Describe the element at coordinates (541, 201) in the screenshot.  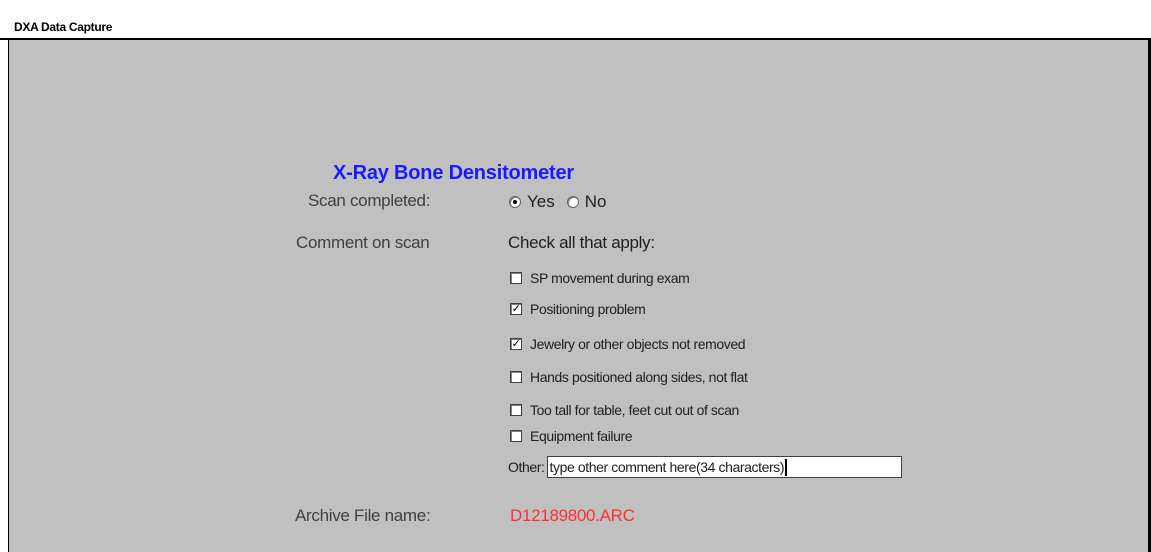
I see `yes-radio-label: Yes` at that location.